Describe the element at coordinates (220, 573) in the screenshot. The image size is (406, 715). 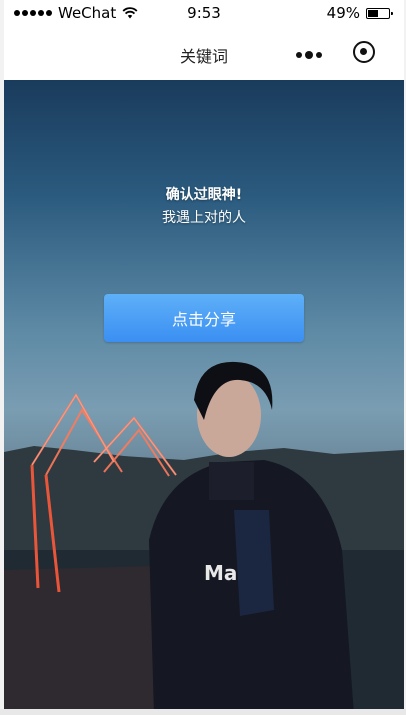
I see `svg-text: Ma` at that location.